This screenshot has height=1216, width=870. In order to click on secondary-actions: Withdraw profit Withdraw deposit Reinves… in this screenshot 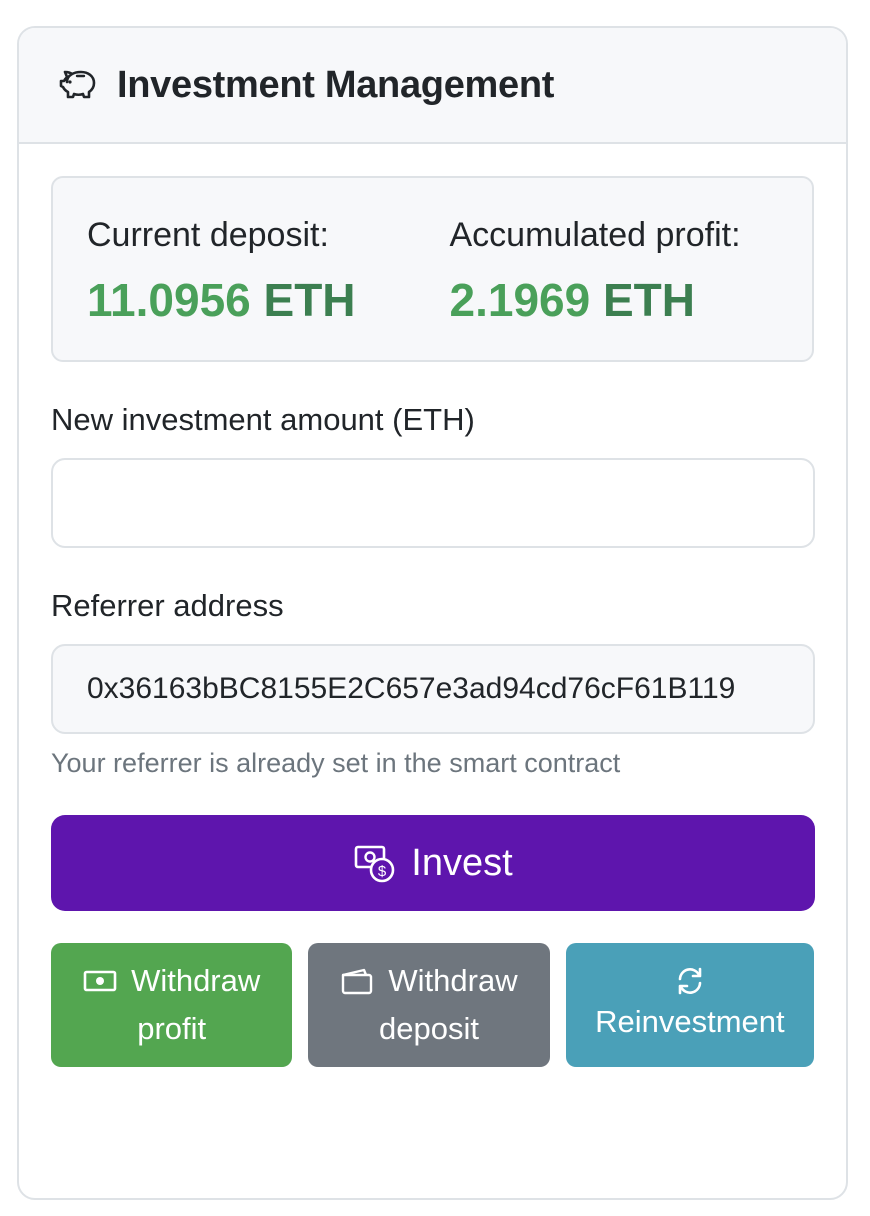, I will do `click(433, 1005)`.